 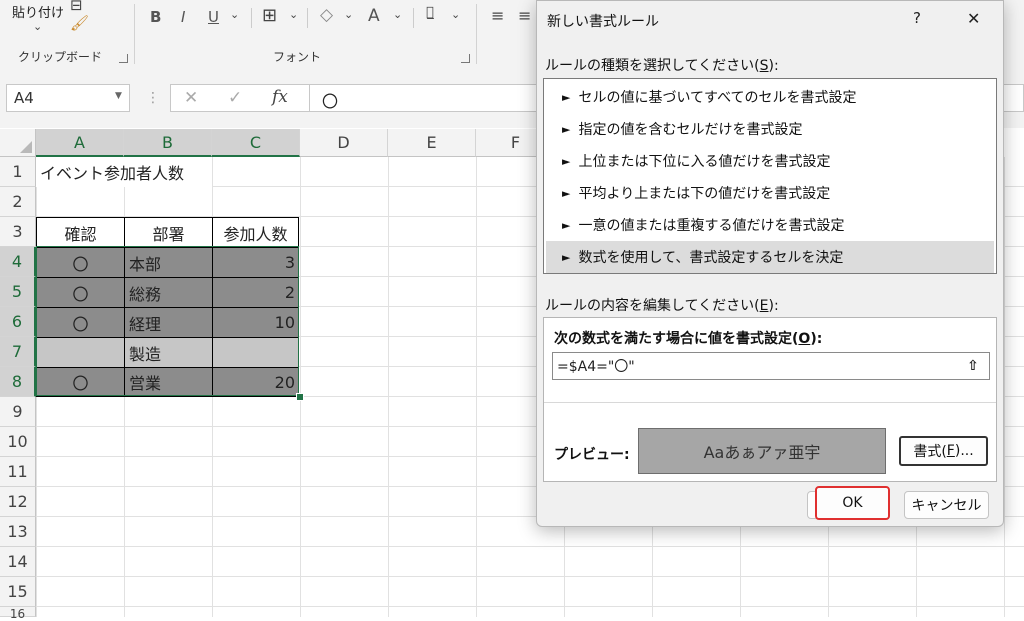 What do you see at coordinates (18, 292) in the screenshot?
I see `row-header-5: 5` at bounding box center [18, 292].